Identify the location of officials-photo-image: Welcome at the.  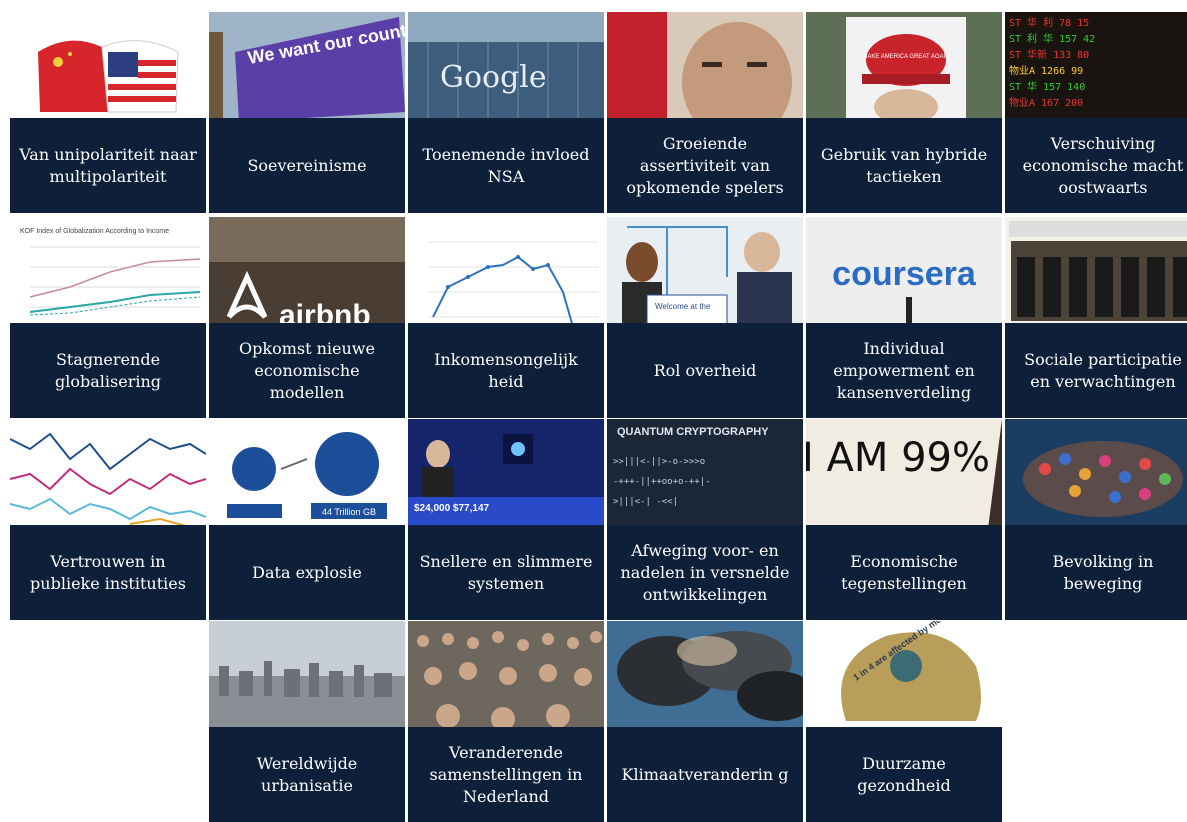
(705, 272).